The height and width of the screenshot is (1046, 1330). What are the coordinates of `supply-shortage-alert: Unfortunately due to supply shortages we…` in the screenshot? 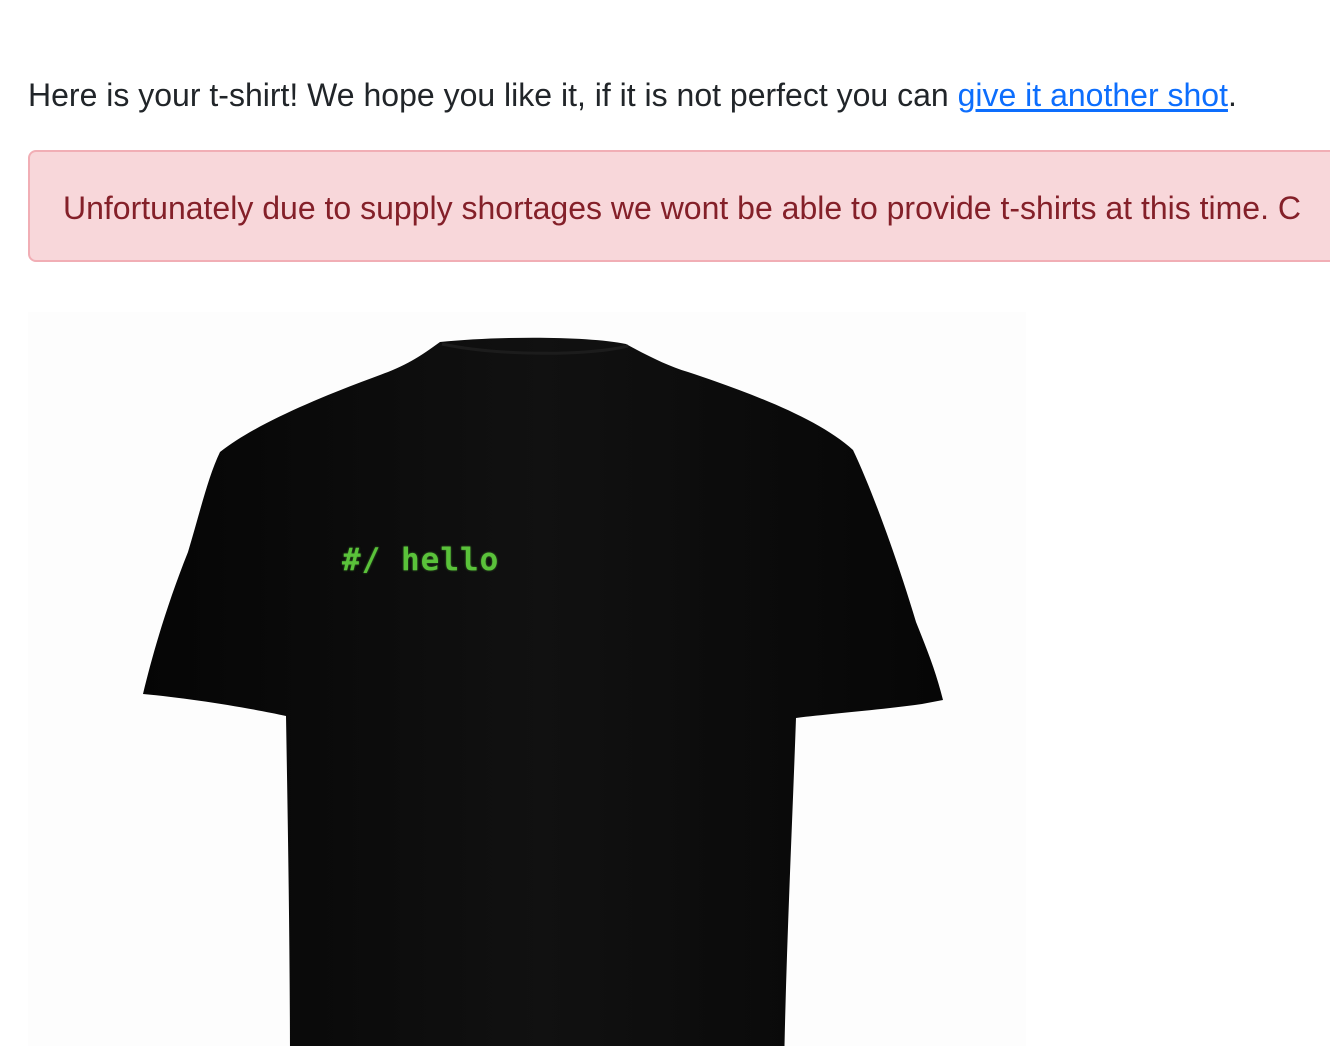 It's located at (679, 206).